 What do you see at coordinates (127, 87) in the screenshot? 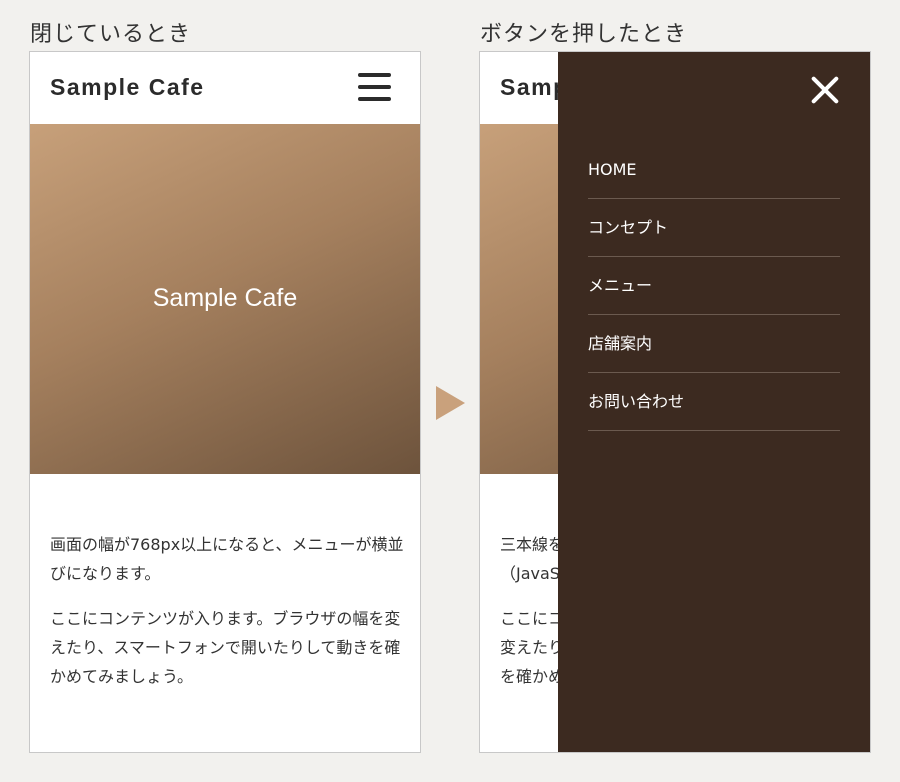
I see `site-logo: Sample Cafe` at bounding box center [127, 87].